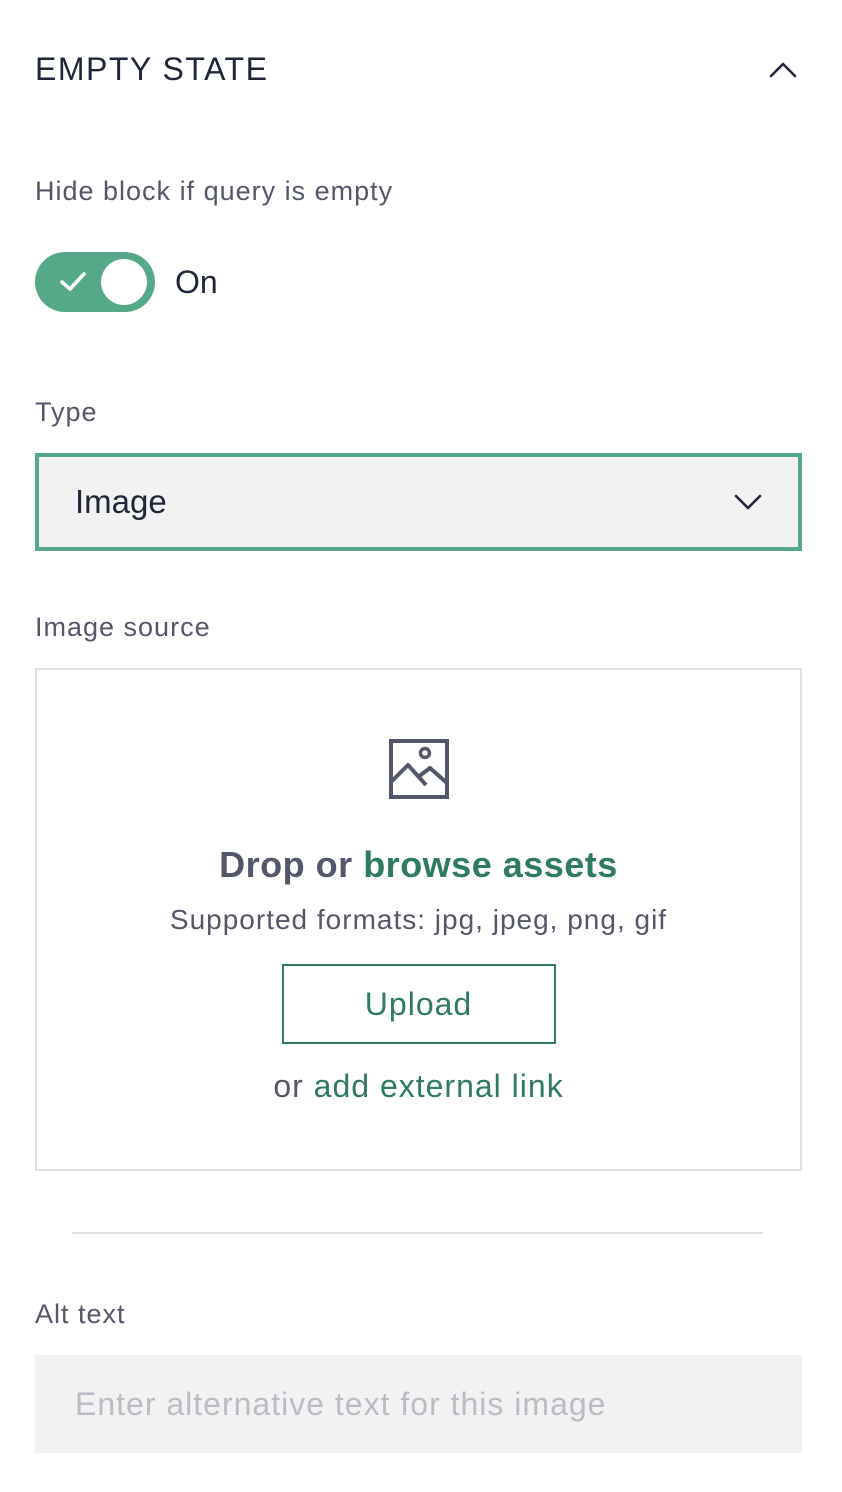 Image resolution: width=842 pixels, height=1492 pixels. What do you see at coordinates (80, 1314) in the screenshot?
I see `alt-text-label: Alt text` at bounding box center [80, 1314].